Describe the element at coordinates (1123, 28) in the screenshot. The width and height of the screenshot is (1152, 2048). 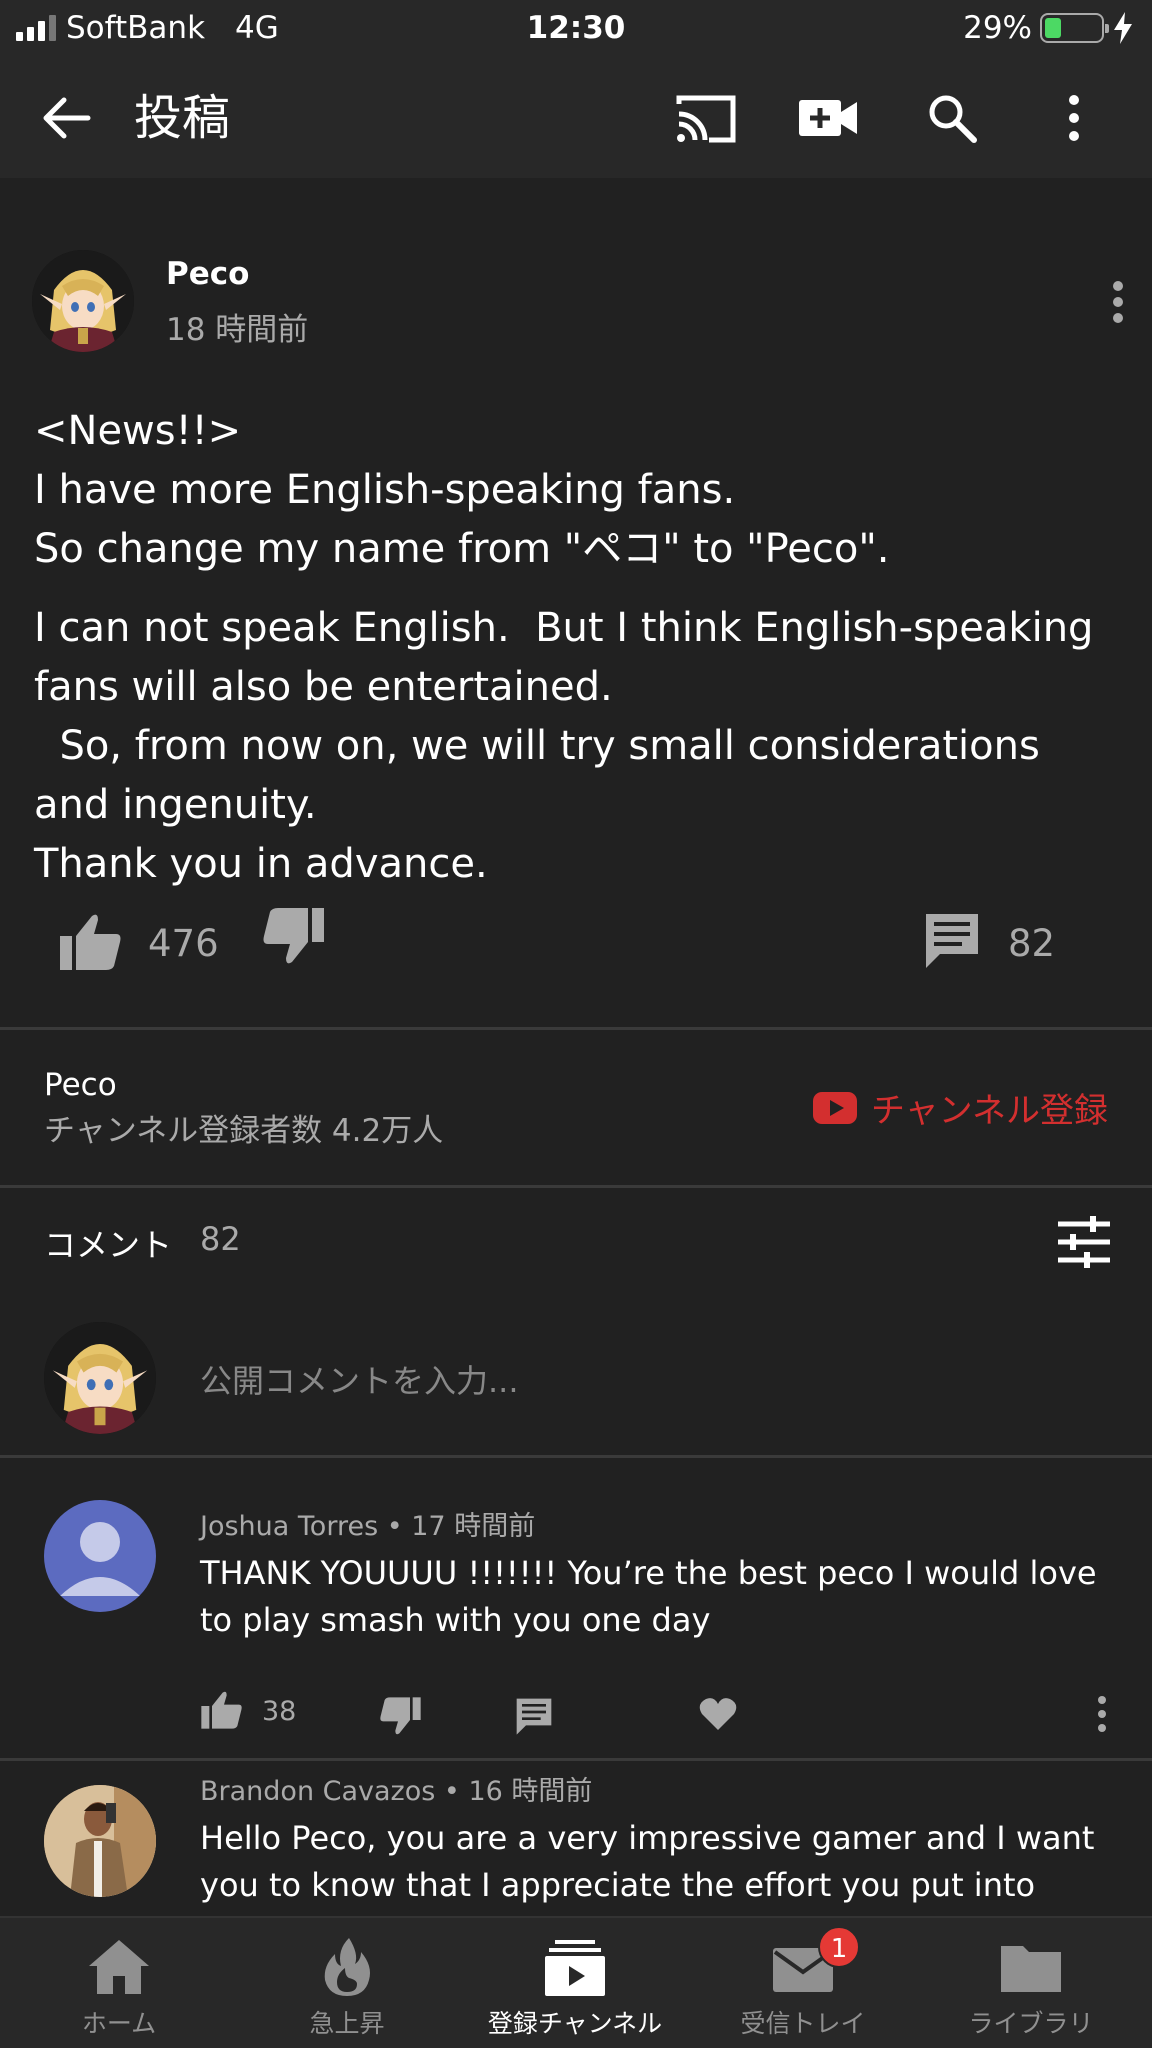
I see `charging-bolt-icon` at that location.